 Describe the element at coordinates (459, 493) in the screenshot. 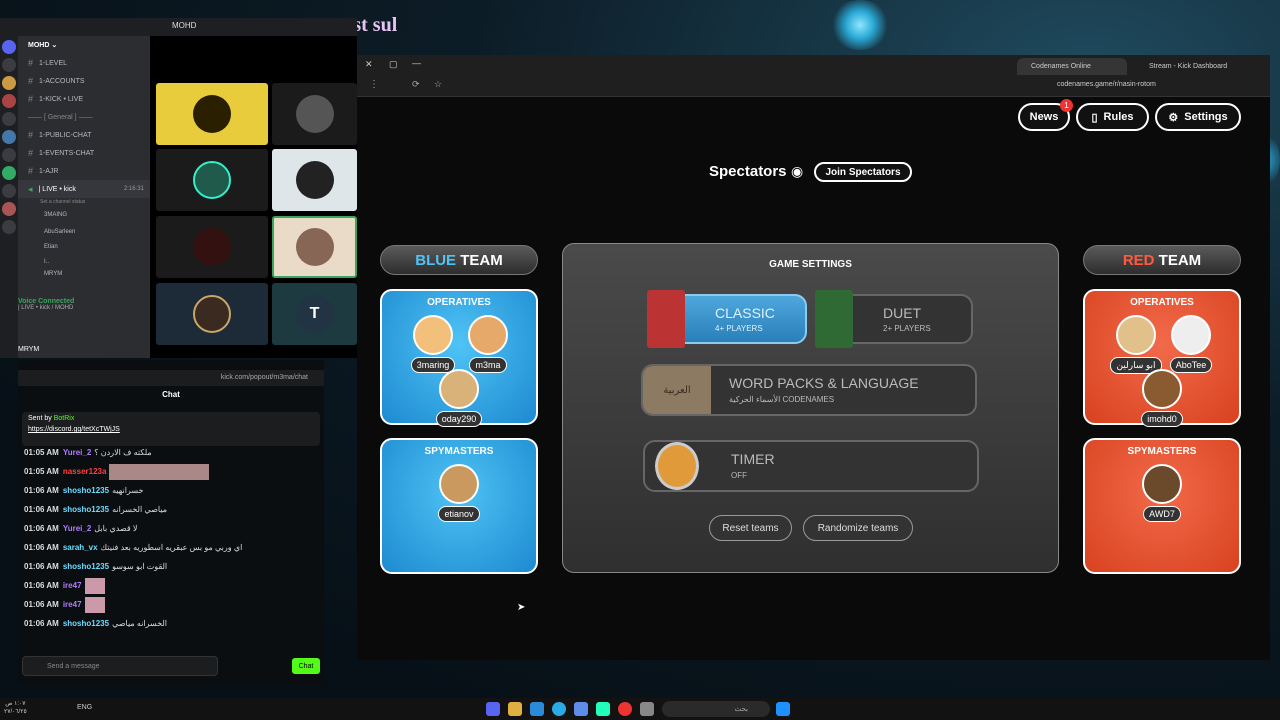

I see `player: etianov` at that location.